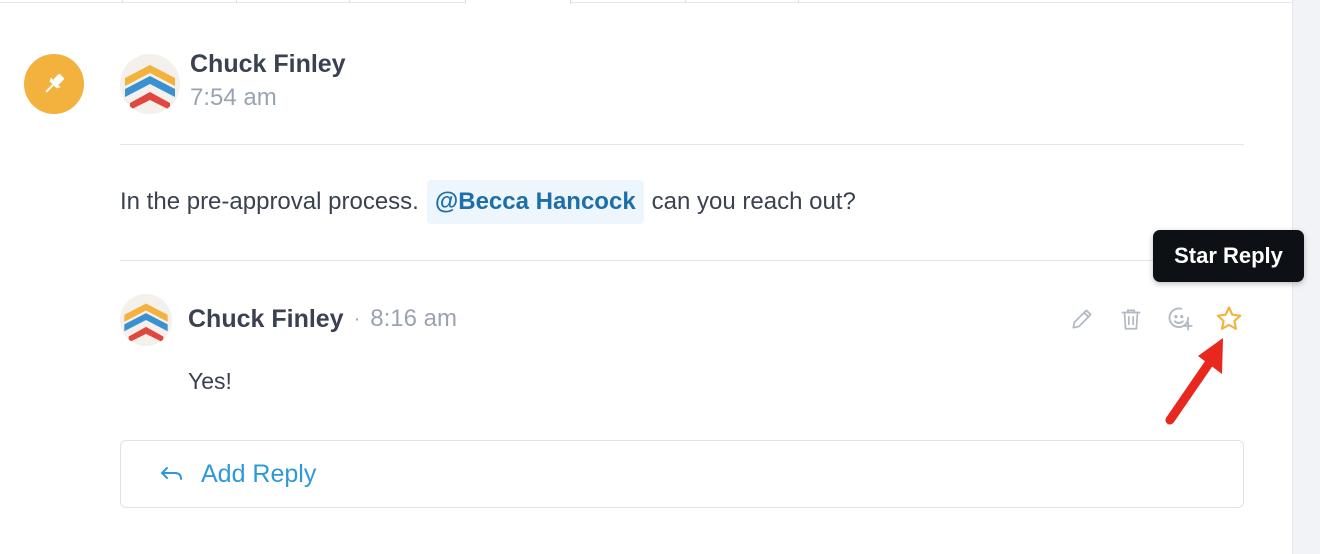 This screenshot has height=554, width=1320. I want to click on add-reply-button: Add Reply, so click(682, 474).